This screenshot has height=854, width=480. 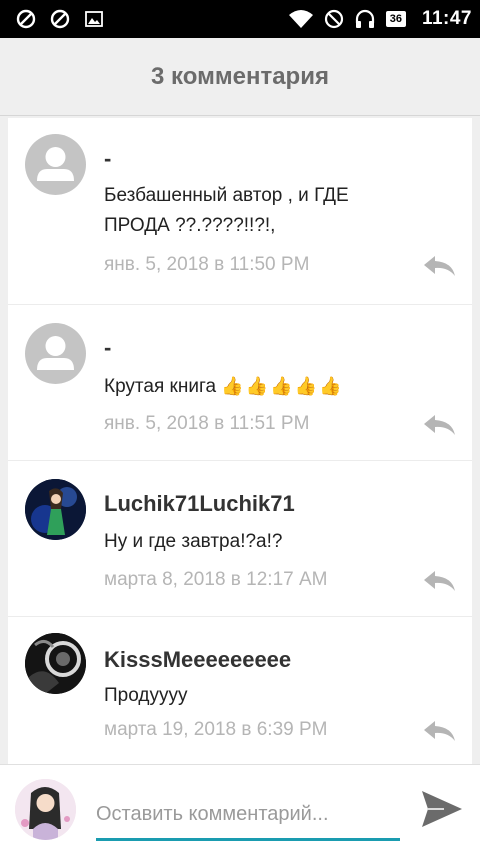 I want to click on status-right: 36 11:47, so click(x=380, y=19).